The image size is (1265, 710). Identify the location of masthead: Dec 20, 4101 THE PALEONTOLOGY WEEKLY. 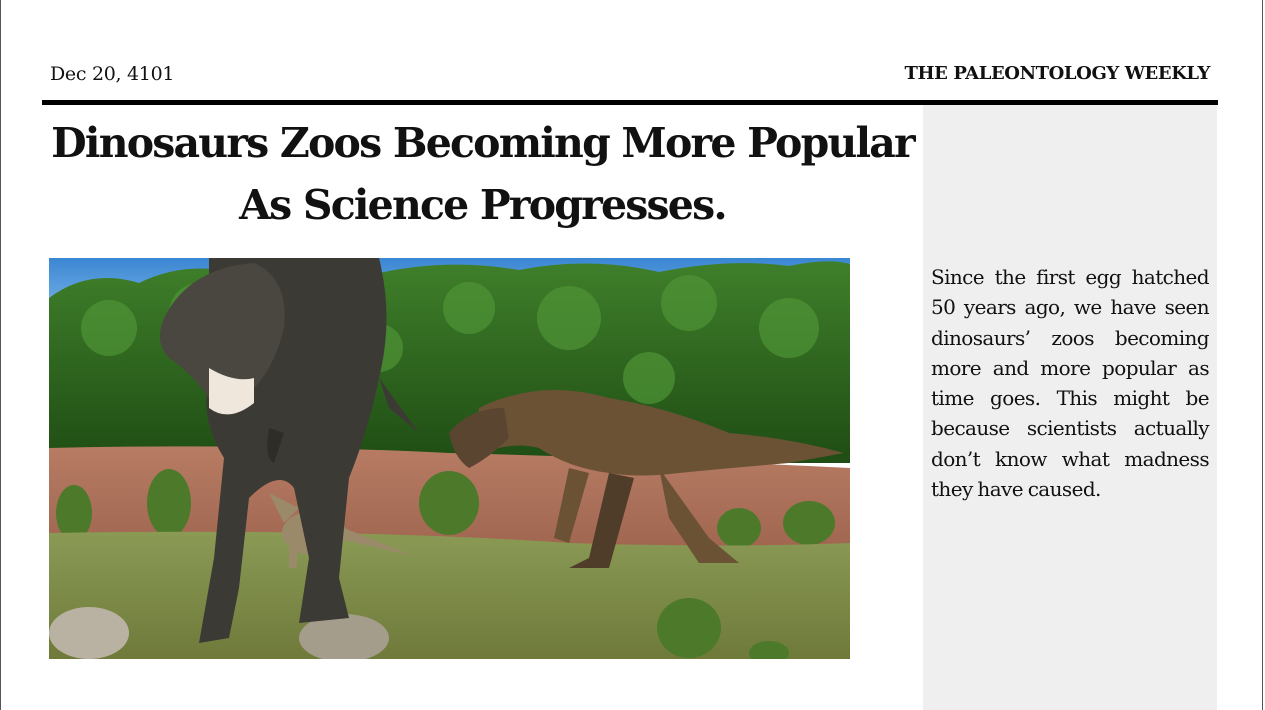
(630, 81).